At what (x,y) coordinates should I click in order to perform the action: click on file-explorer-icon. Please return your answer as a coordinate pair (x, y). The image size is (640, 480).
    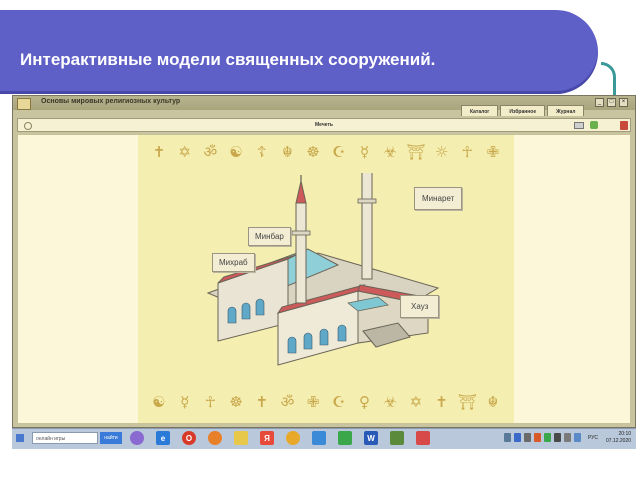
    Looking at the image, I should click on (241, 438).